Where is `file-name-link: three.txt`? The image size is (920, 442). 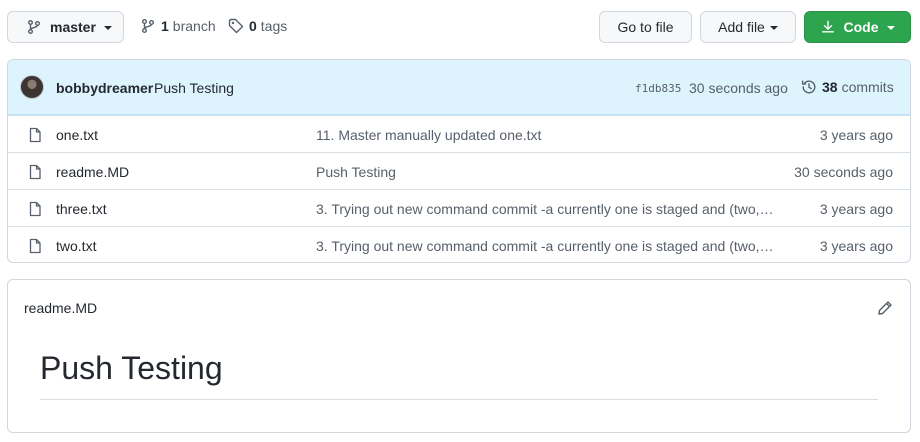
file-name-link: three.txt is located at coordinates (81, 209).